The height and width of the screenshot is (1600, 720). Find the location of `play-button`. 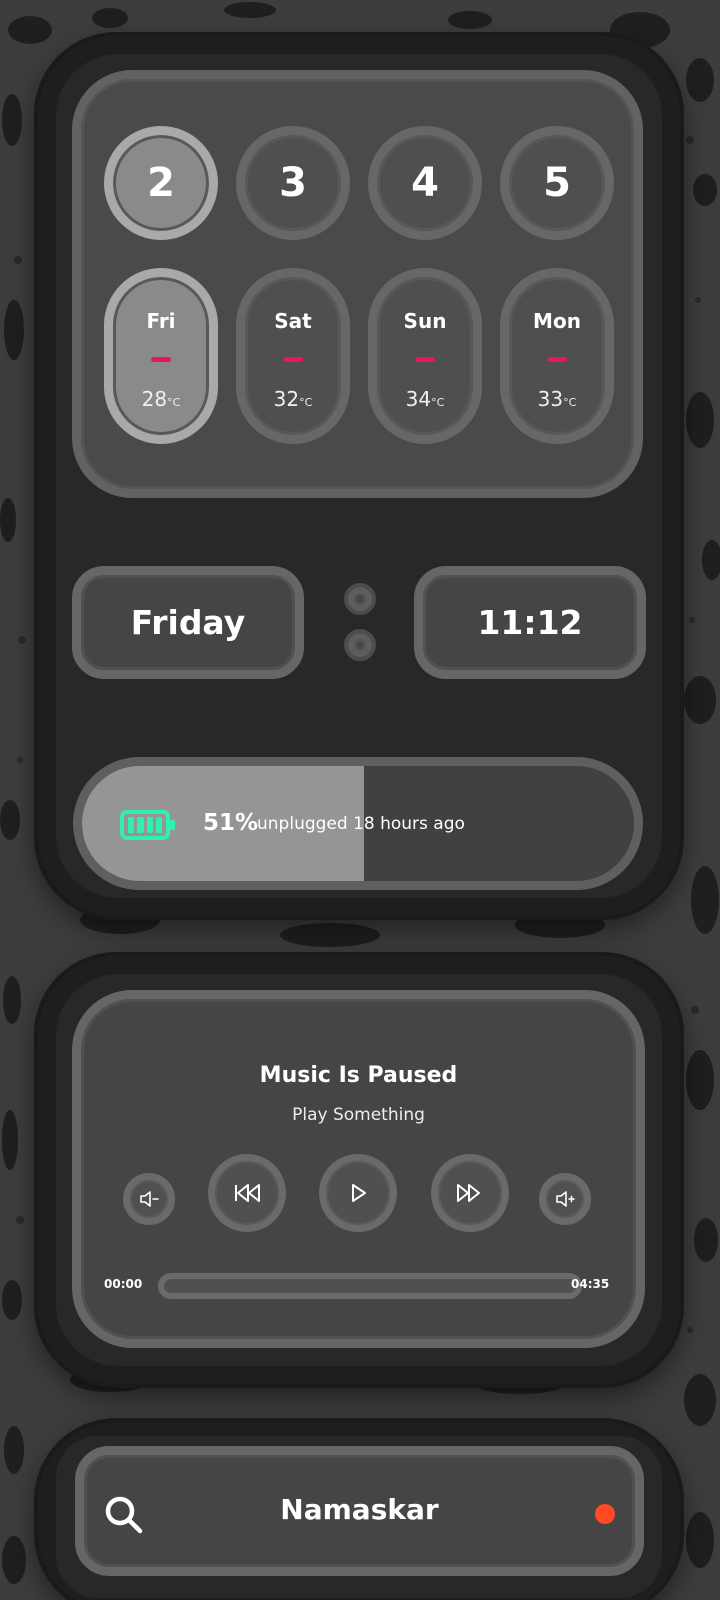

play-button is located at coordinates (358, 1193).